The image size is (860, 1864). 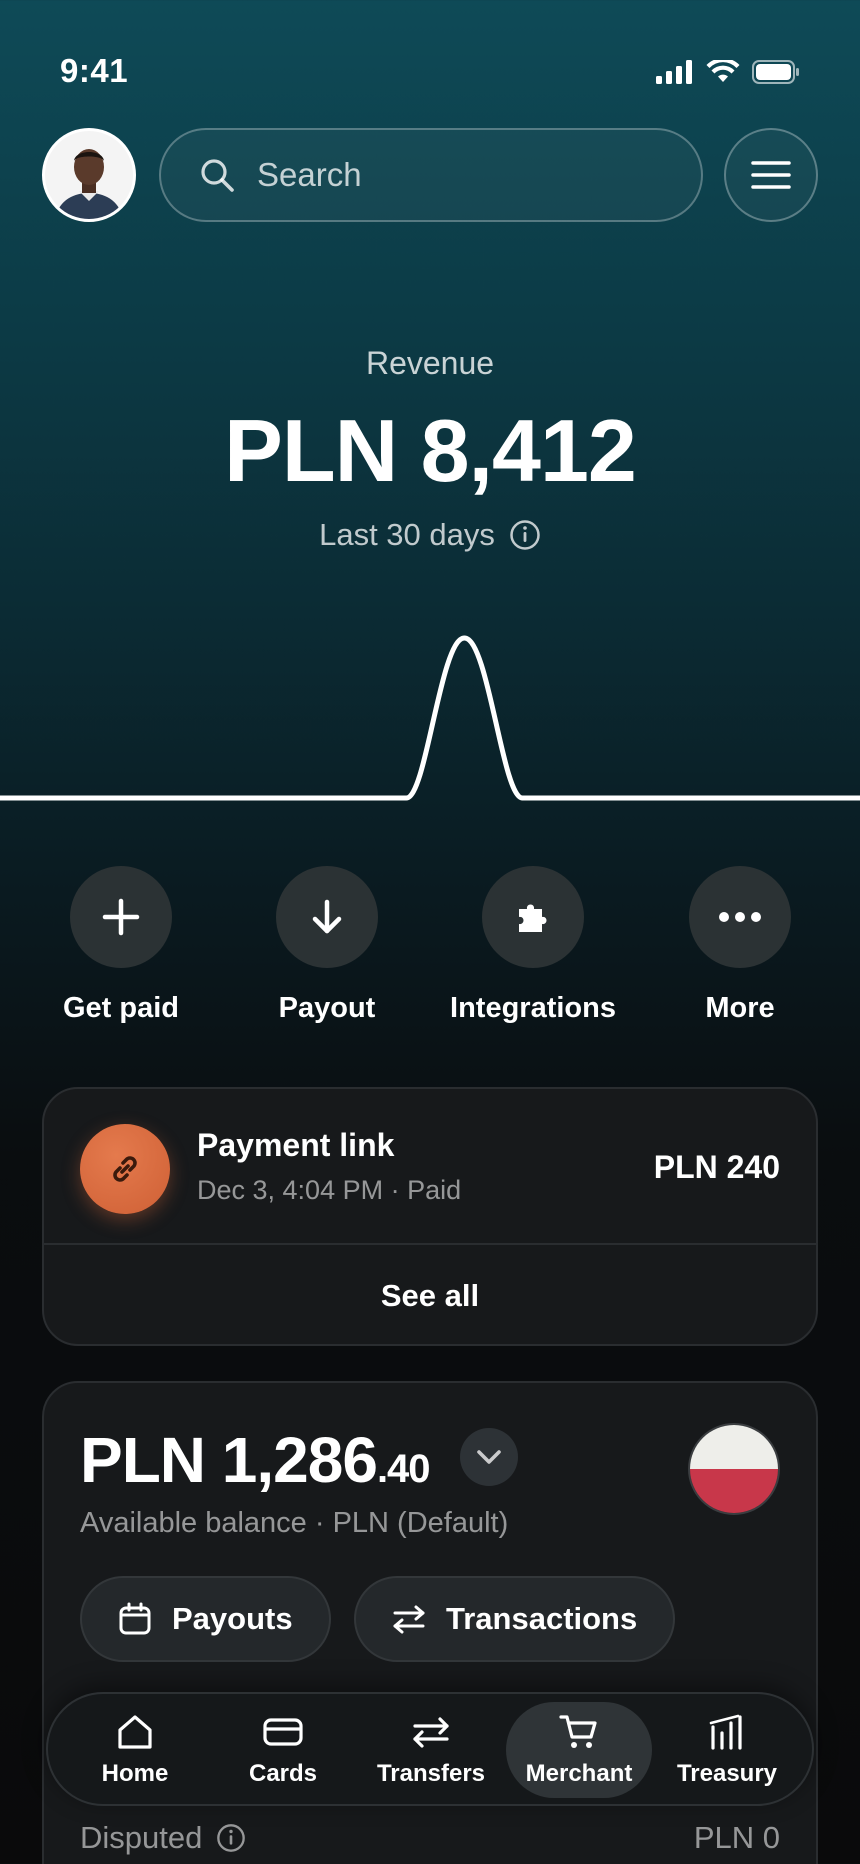 What do you see at coordinates (283, 1732) in the screenshot?
I see `card-icon` at bounding box center [283, 1732].